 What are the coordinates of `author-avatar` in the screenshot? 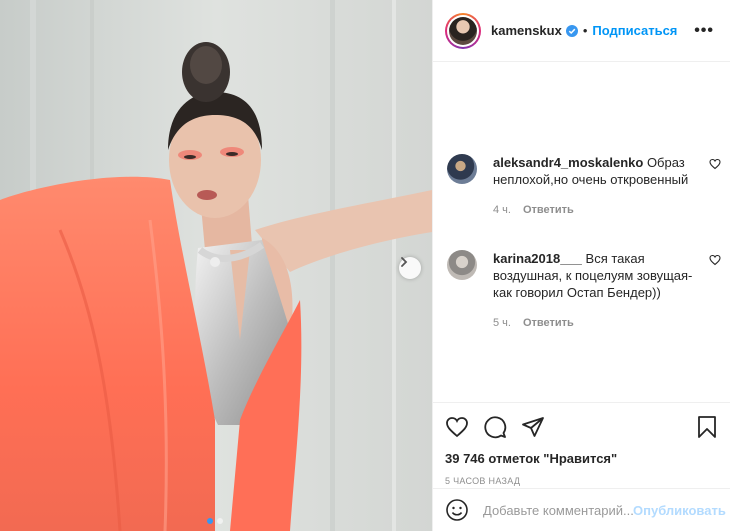 It's located at (463, 30).